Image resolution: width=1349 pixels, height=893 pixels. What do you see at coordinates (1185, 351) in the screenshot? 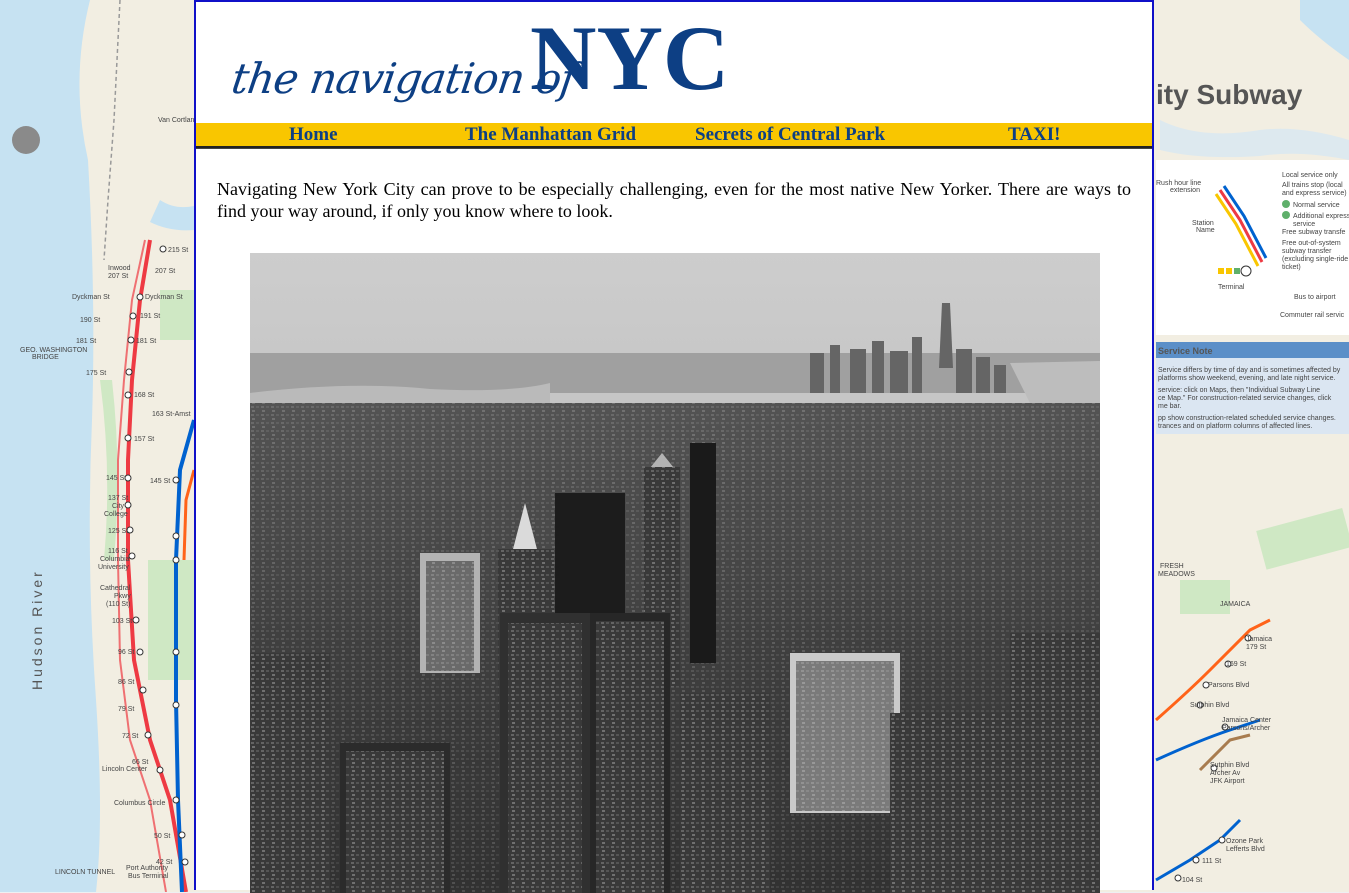
I see `service-note-title: Service Note` at bounding box center [1185, 351].